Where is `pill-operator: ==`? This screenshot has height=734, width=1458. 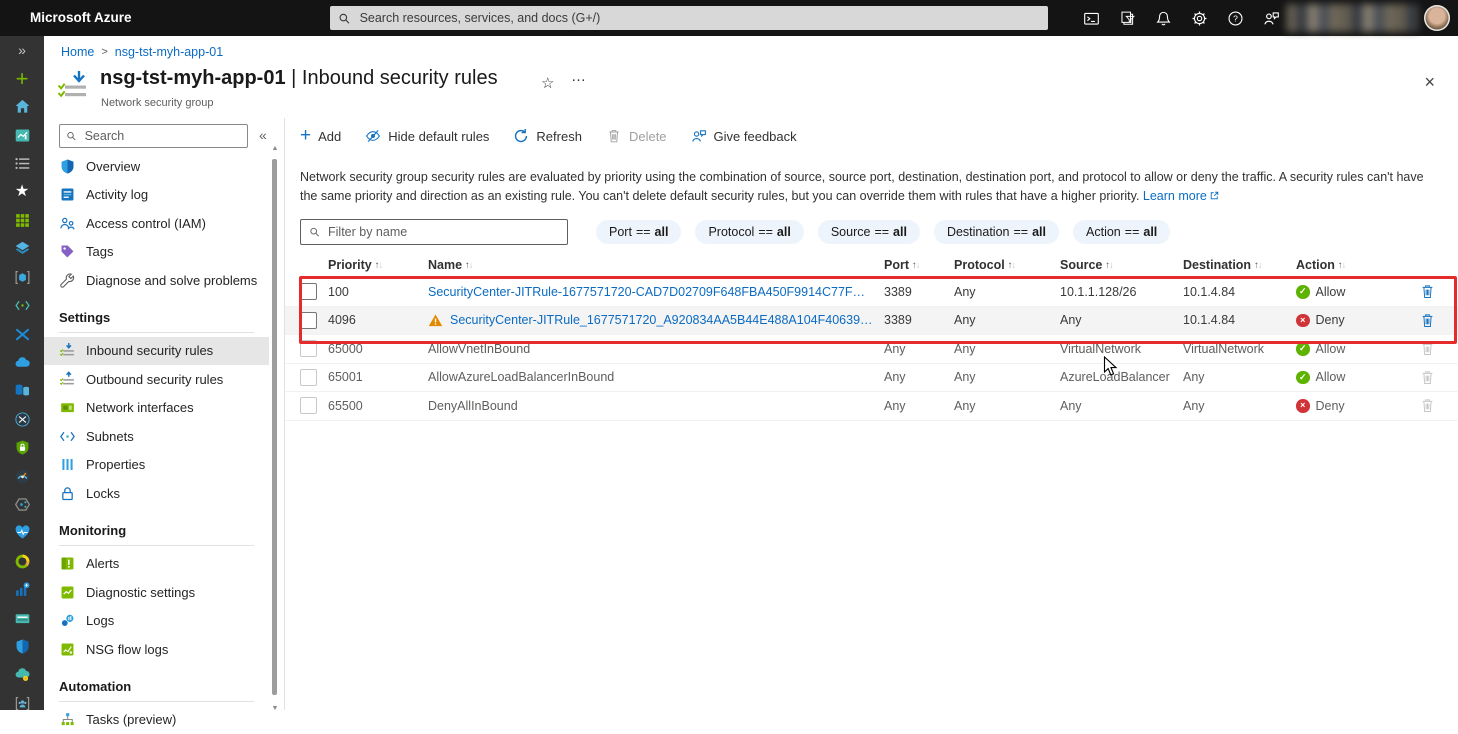
pill-operator: == is located at coordinates (881, 232).